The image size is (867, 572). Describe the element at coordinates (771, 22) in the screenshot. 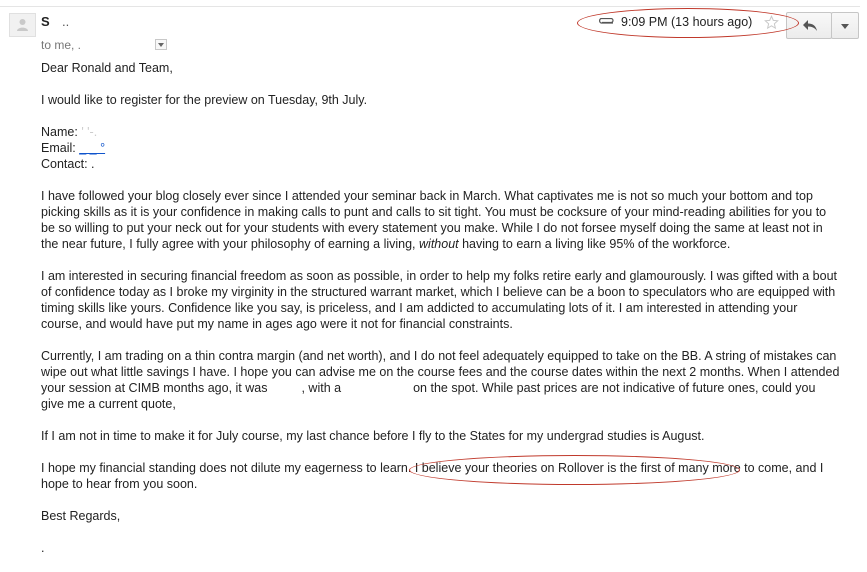

I see `star-icon` at that location.